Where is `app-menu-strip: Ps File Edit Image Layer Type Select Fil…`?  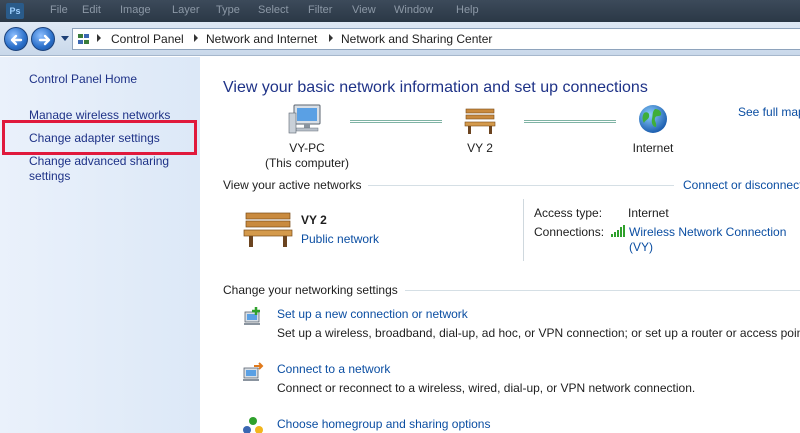
app-menu-strip: Ps File Edit Image Layer Type Select Fil… is located at coordinates (400, 11).